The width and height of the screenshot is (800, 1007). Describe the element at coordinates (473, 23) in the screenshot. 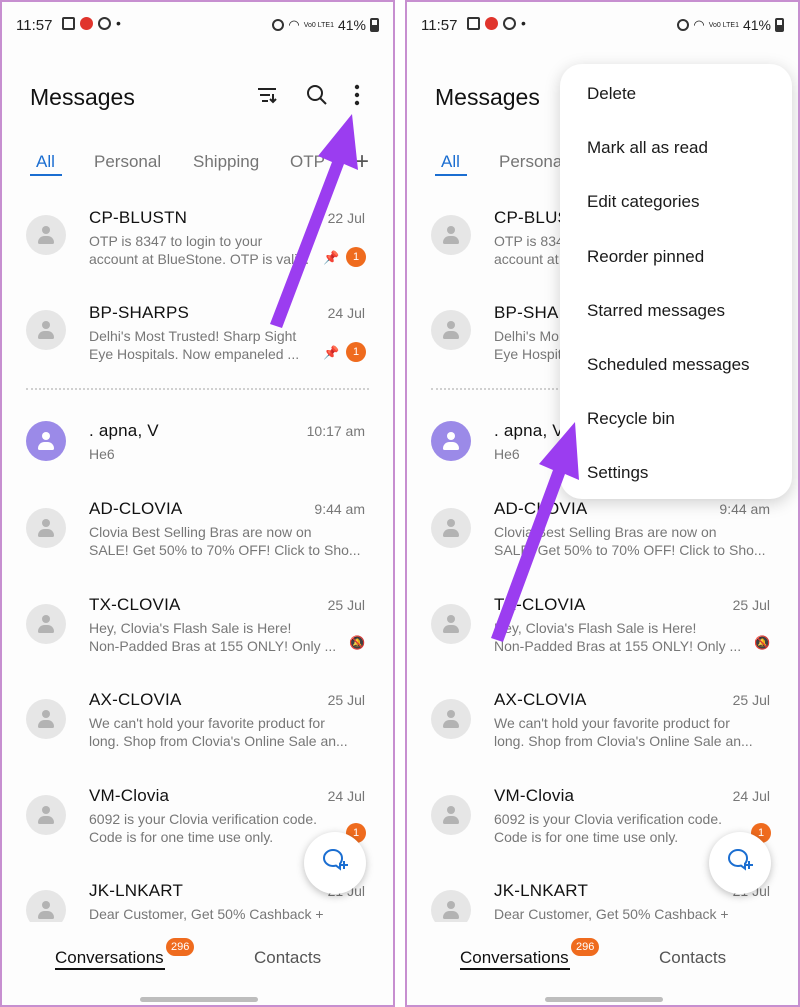

I see `gallery-icon` at that location.